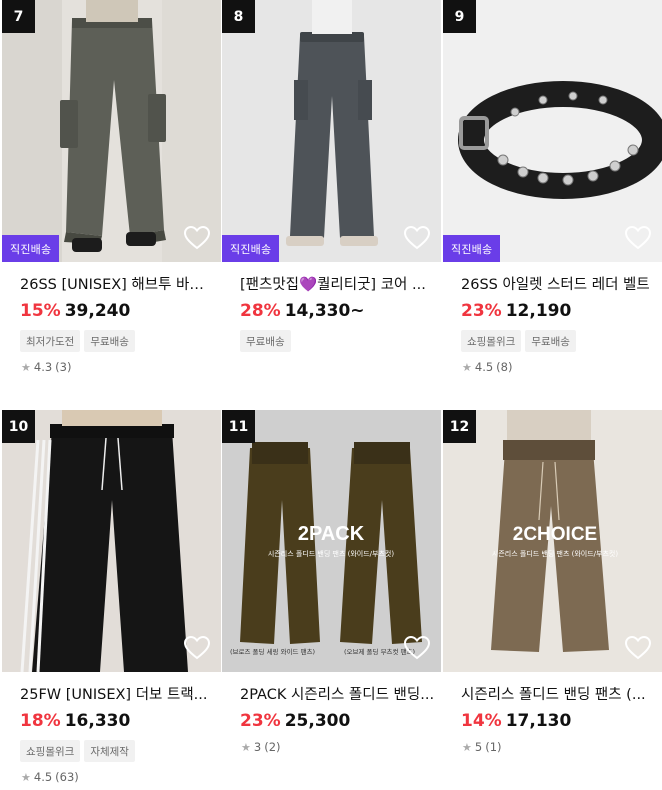 The height and width of the screenshot is (790, 662). I want to click on rating: ★ 5 (1), so click(482, 747).